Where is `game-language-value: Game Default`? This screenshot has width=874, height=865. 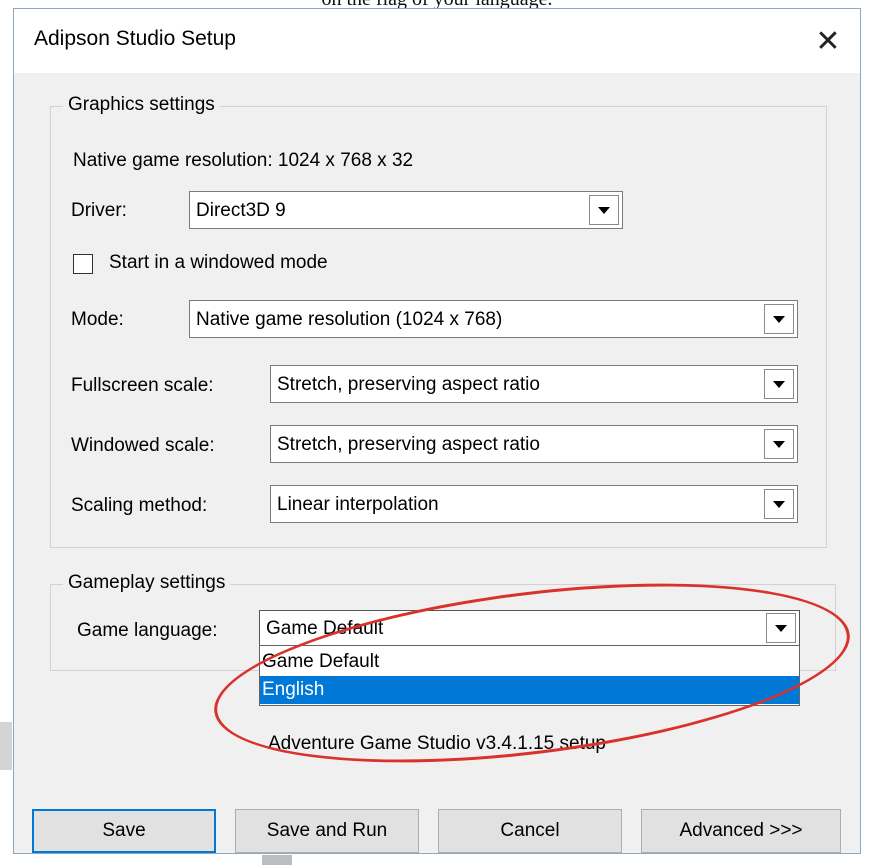 game-language-value: Game Default is located at coordinates (325, 628).